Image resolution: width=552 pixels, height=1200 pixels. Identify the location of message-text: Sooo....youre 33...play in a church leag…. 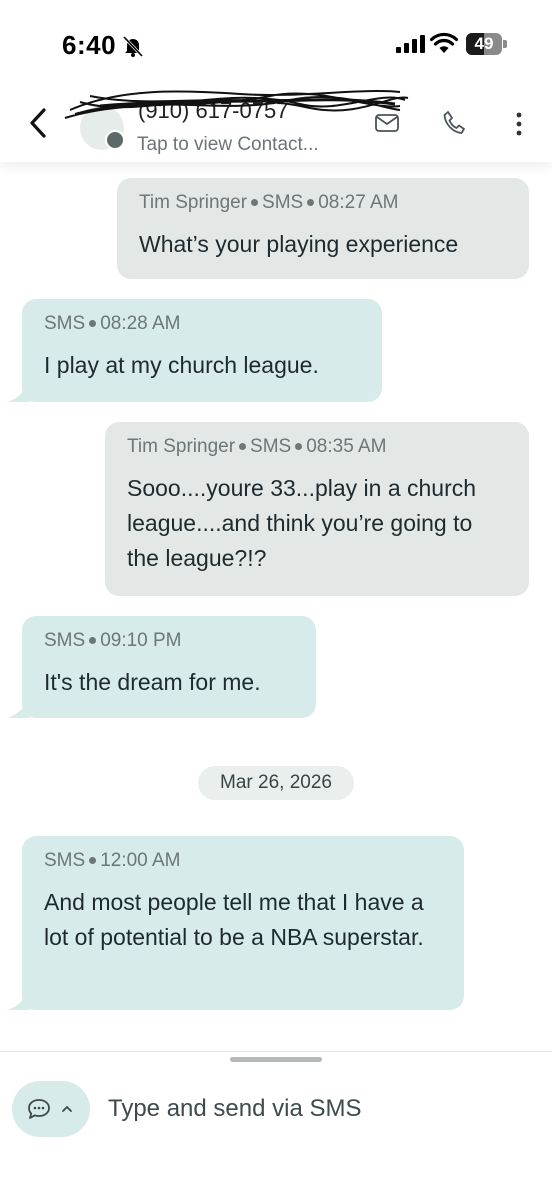
(302, 523).